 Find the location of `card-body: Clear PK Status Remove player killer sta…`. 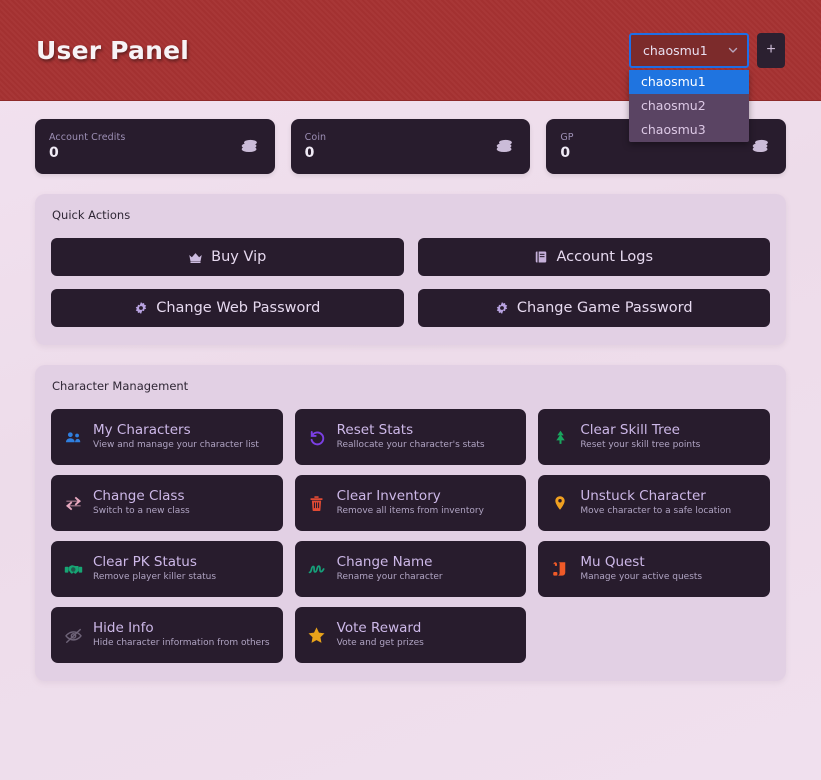

card-body: Clear PK Status Remove player killer sta… is located at coordinates (154, 569).